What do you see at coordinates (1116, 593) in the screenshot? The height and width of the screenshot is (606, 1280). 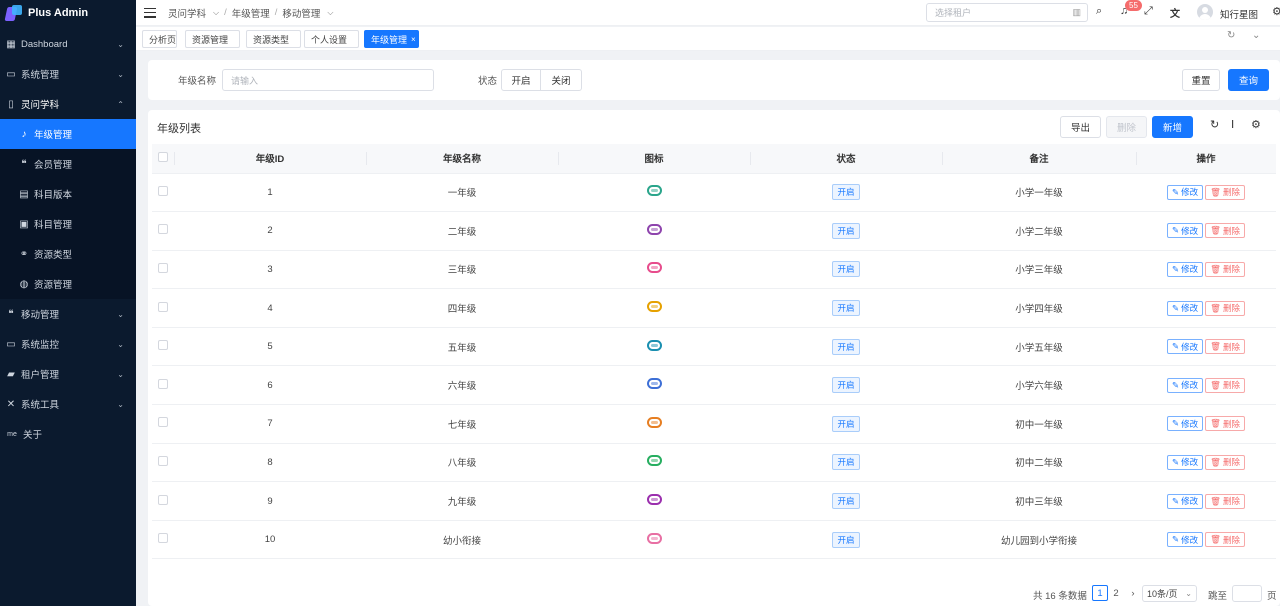 I see `page-2-button: 2` at bounding box center [1116, 593].